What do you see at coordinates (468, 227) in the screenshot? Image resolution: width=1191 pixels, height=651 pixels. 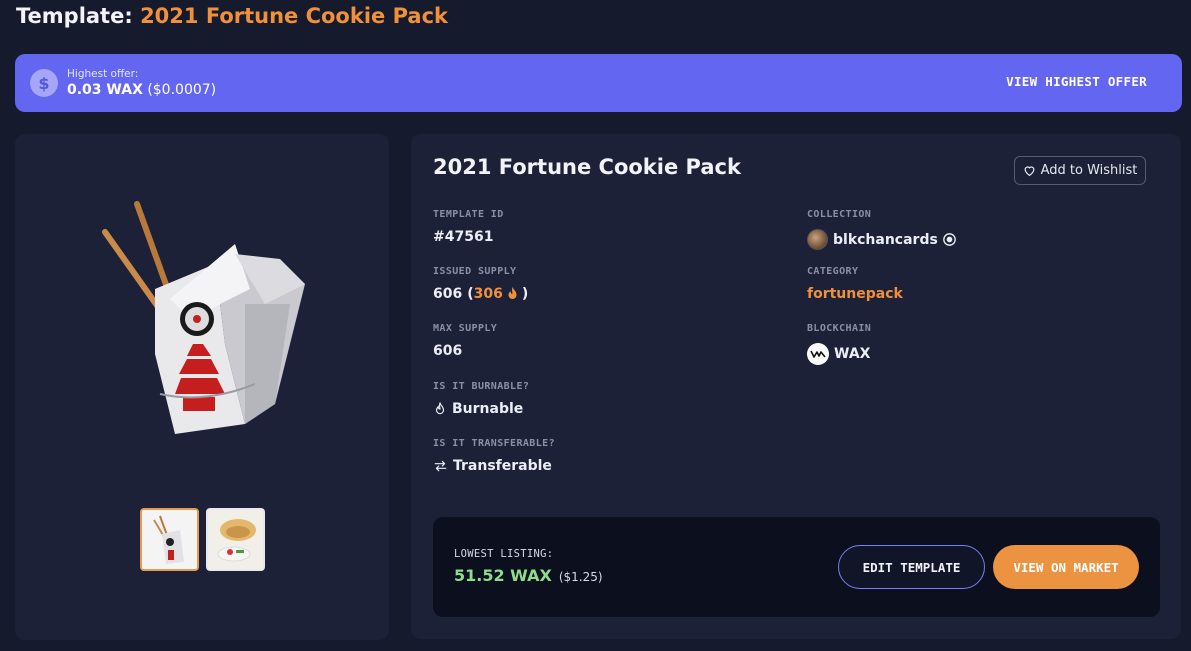 I see `template-id-field: TEMPLATE ID #47561` at bounding box center [468, 227].